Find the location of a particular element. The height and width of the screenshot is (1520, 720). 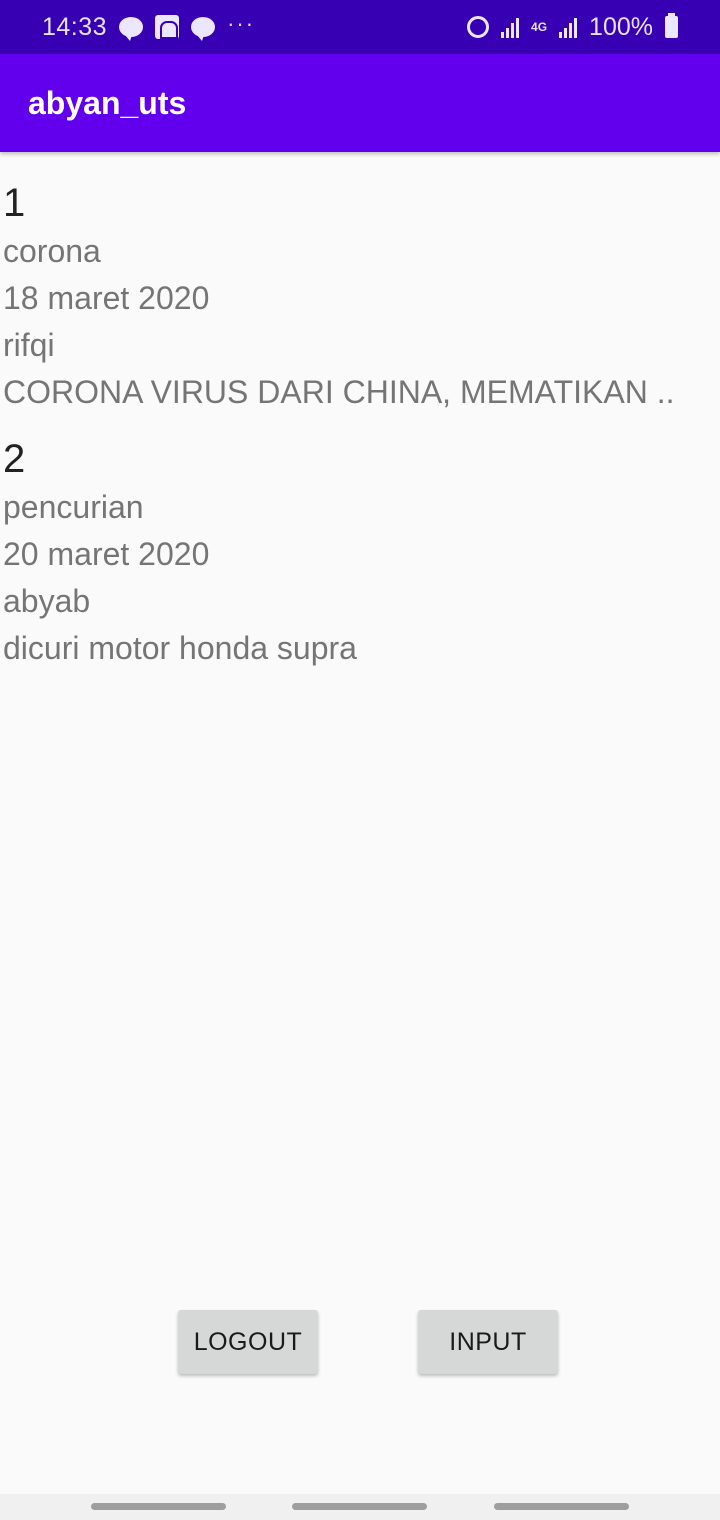

battery-icon is located at coordinates (671, 25).